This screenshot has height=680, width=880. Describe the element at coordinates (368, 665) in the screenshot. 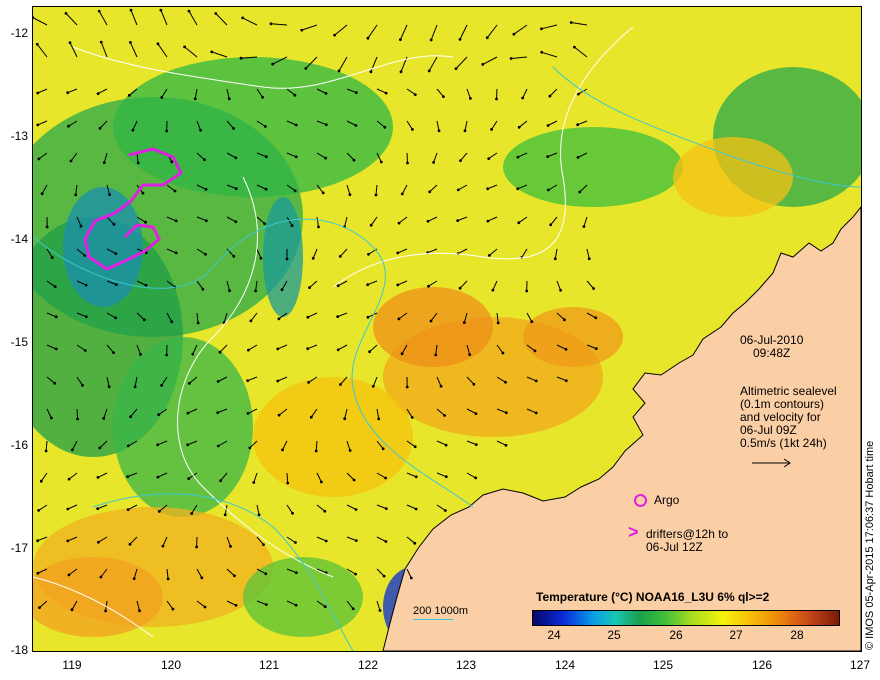

I see `lon-tick: 122` at that location.